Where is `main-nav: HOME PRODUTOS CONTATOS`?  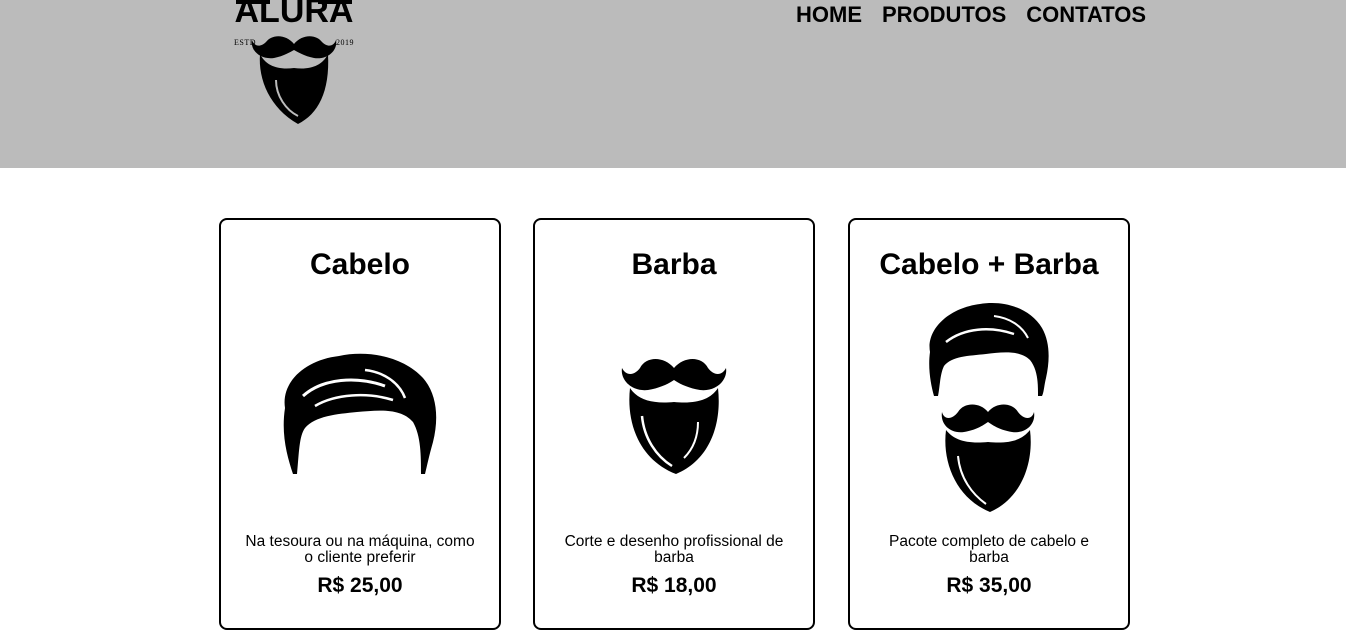
main-nav: HOME PRODUTOS CONTATOS is located at coordinates (971, 15).